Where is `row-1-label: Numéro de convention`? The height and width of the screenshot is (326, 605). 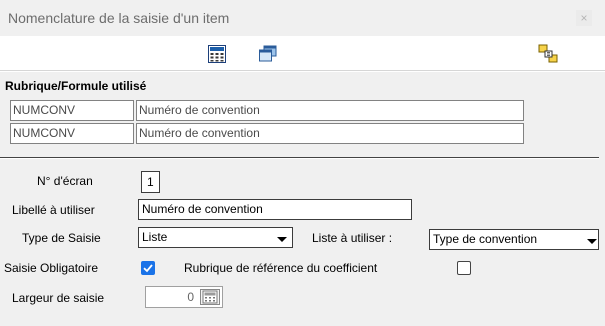 row-1-label: Numéro de convention is located at coordinates (330, 110).